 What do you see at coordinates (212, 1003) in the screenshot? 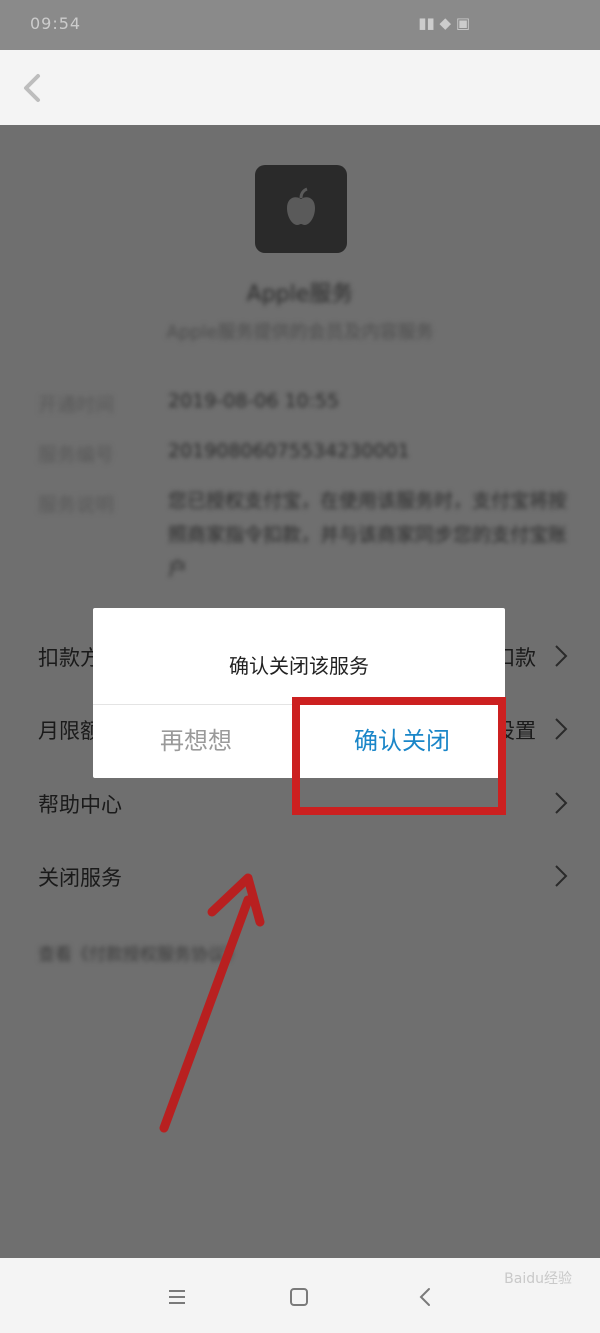
I see `red-arrow-icon` at bounding box center [212, 1003].